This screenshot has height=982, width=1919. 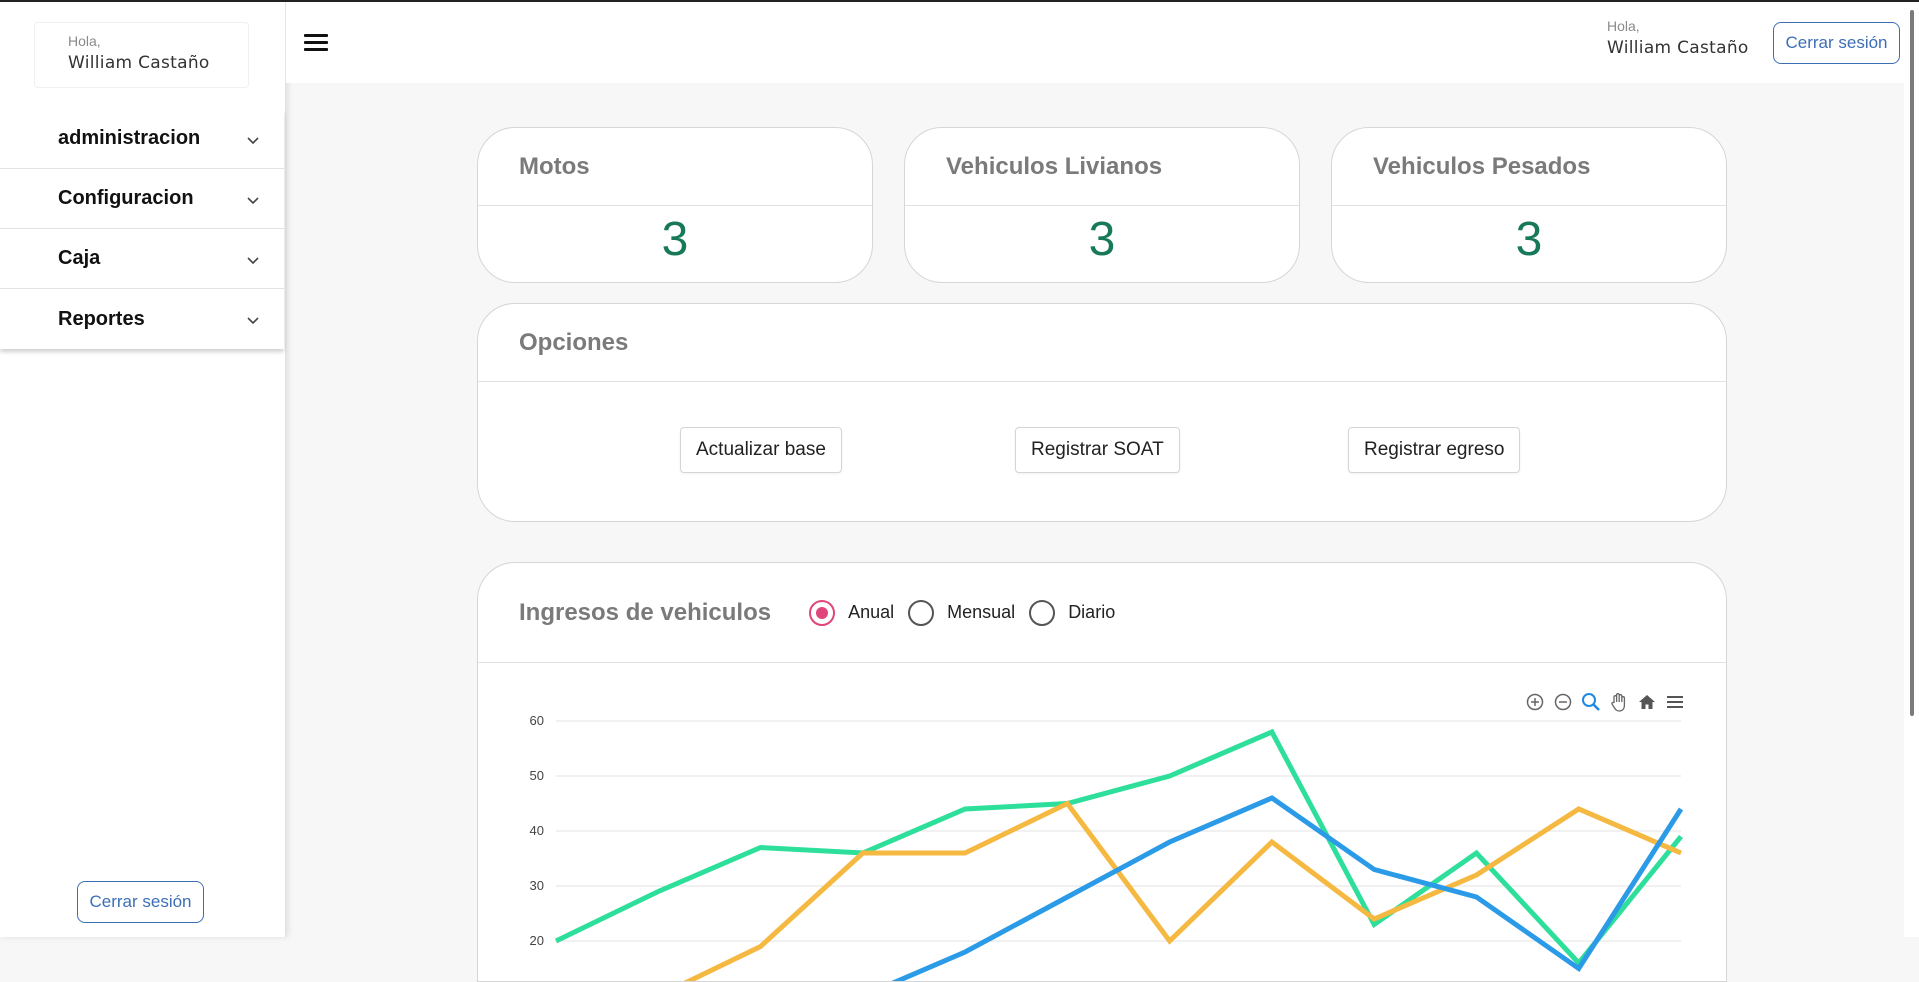 I want to click on register-expense-button: Registrar egreso, so click(x=1434, y=450).